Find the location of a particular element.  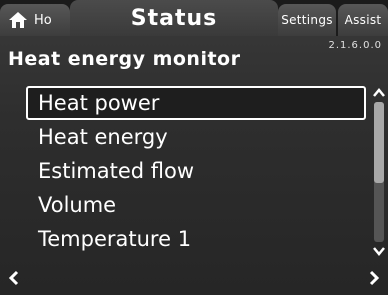

menu-item-label: Temperature 1 is located at coordinates (115, 239).